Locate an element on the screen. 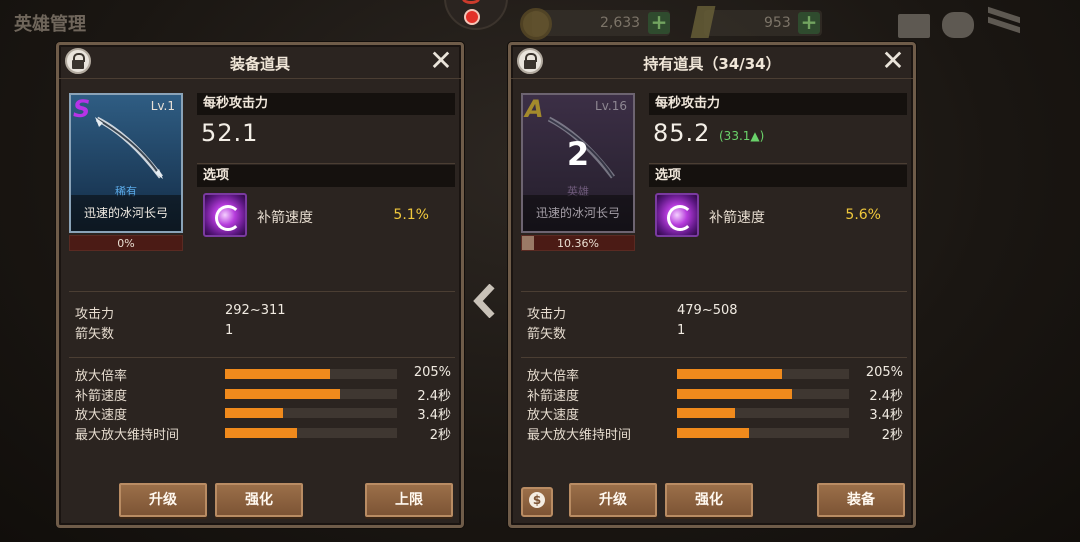  attack-value: 292~311 is located at coordinates (255, 310).